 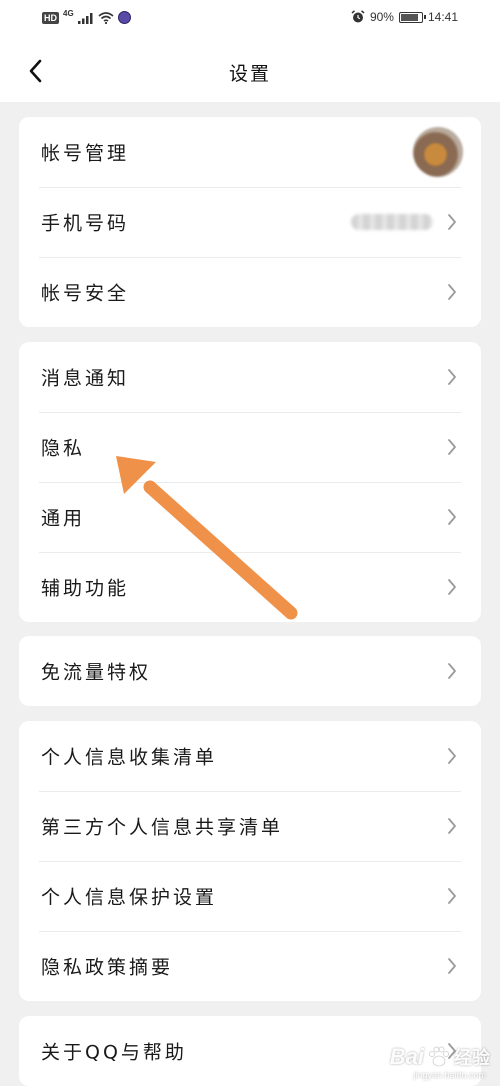 What do you see at coordinates (85, 223) in the screenshot?
I see `settings-row-label: 手机号码` at bounding box center [85, 223].